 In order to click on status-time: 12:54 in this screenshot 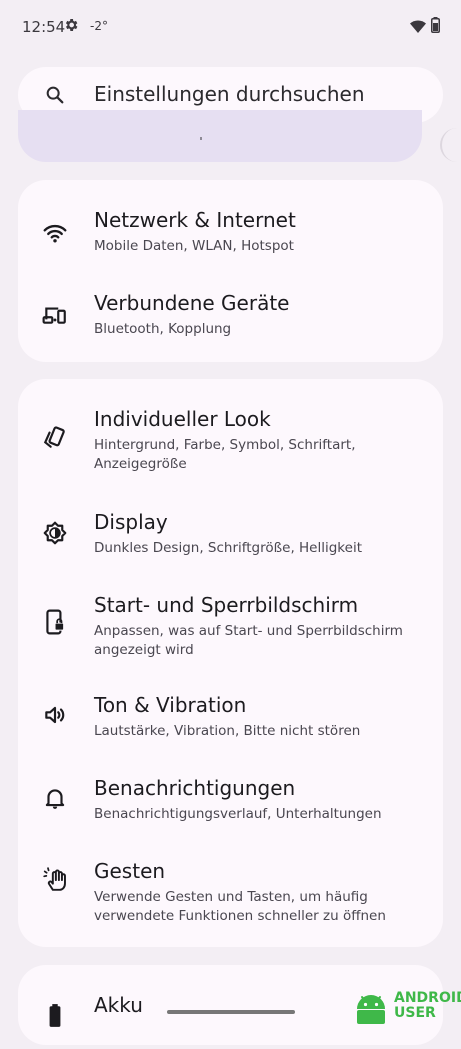, I will do `click(44, 27)`.